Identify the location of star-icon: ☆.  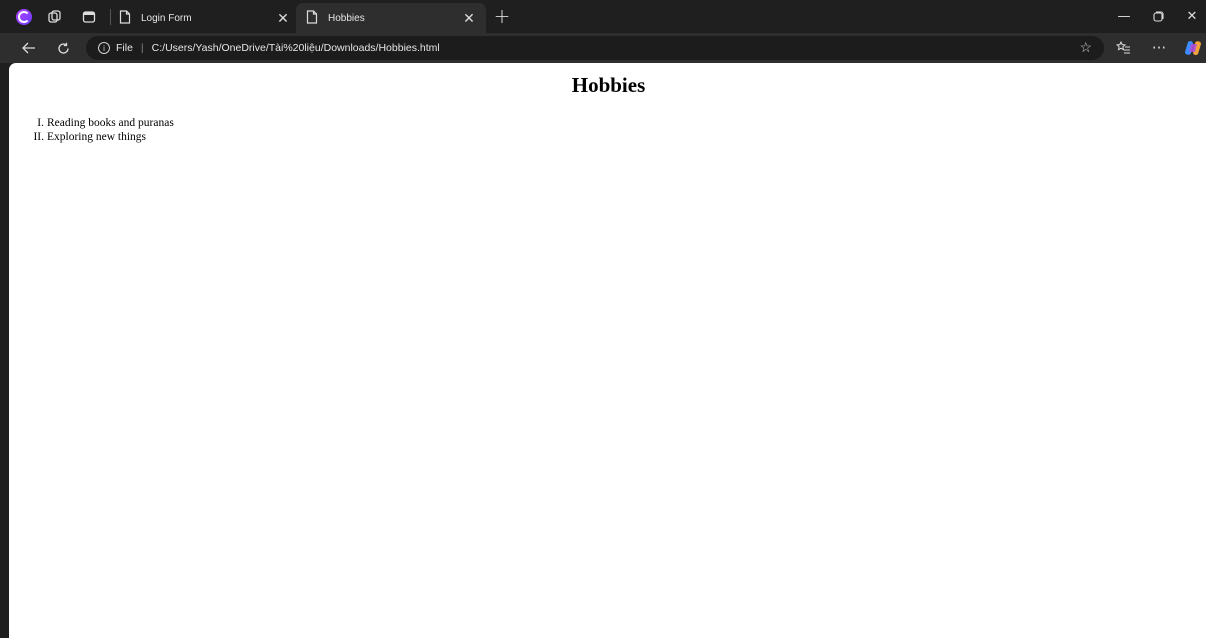
(1085, 47).